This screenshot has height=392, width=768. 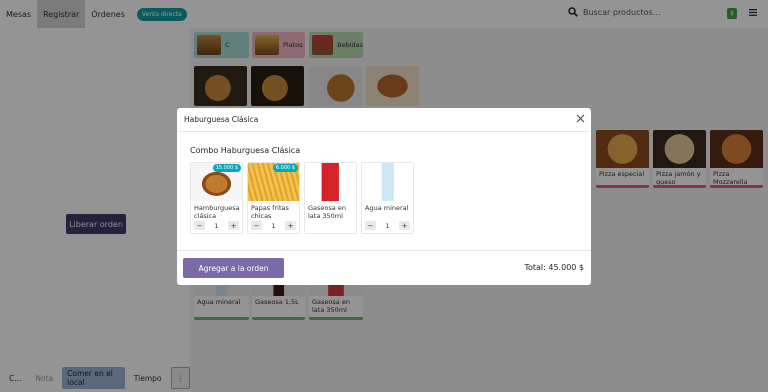 I want to click on close-icon, so click(x=580, y=118).